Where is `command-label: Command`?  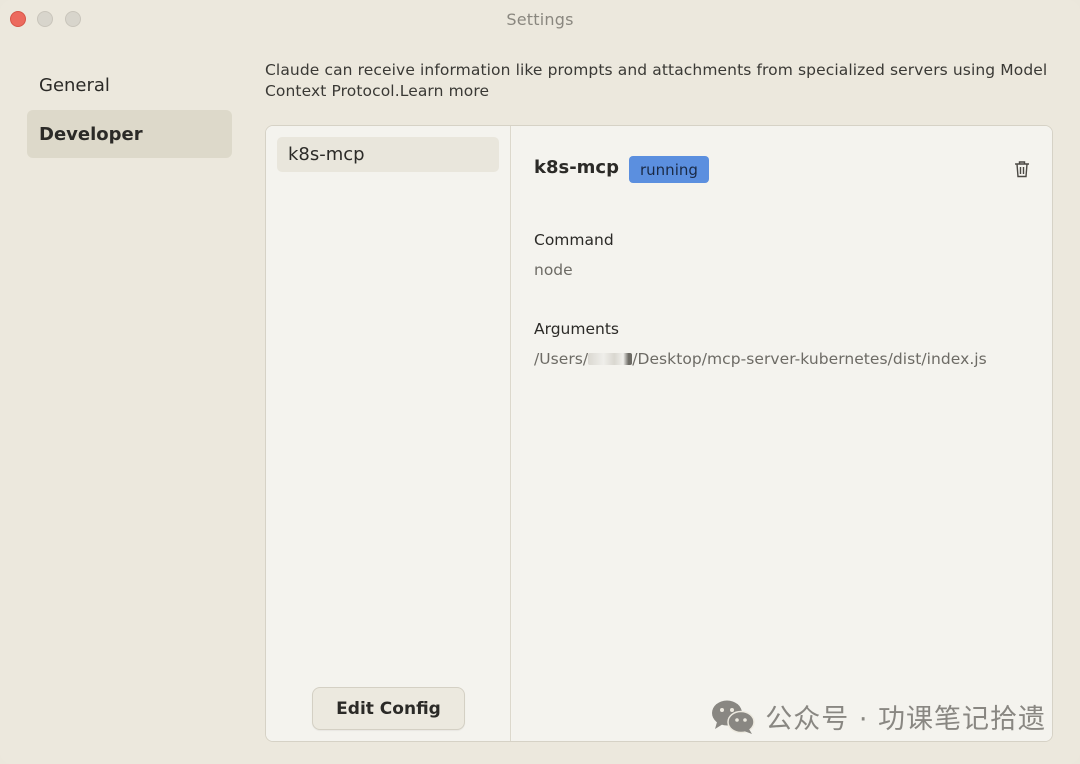
command-label: Command is located at coordinates (574, 240).